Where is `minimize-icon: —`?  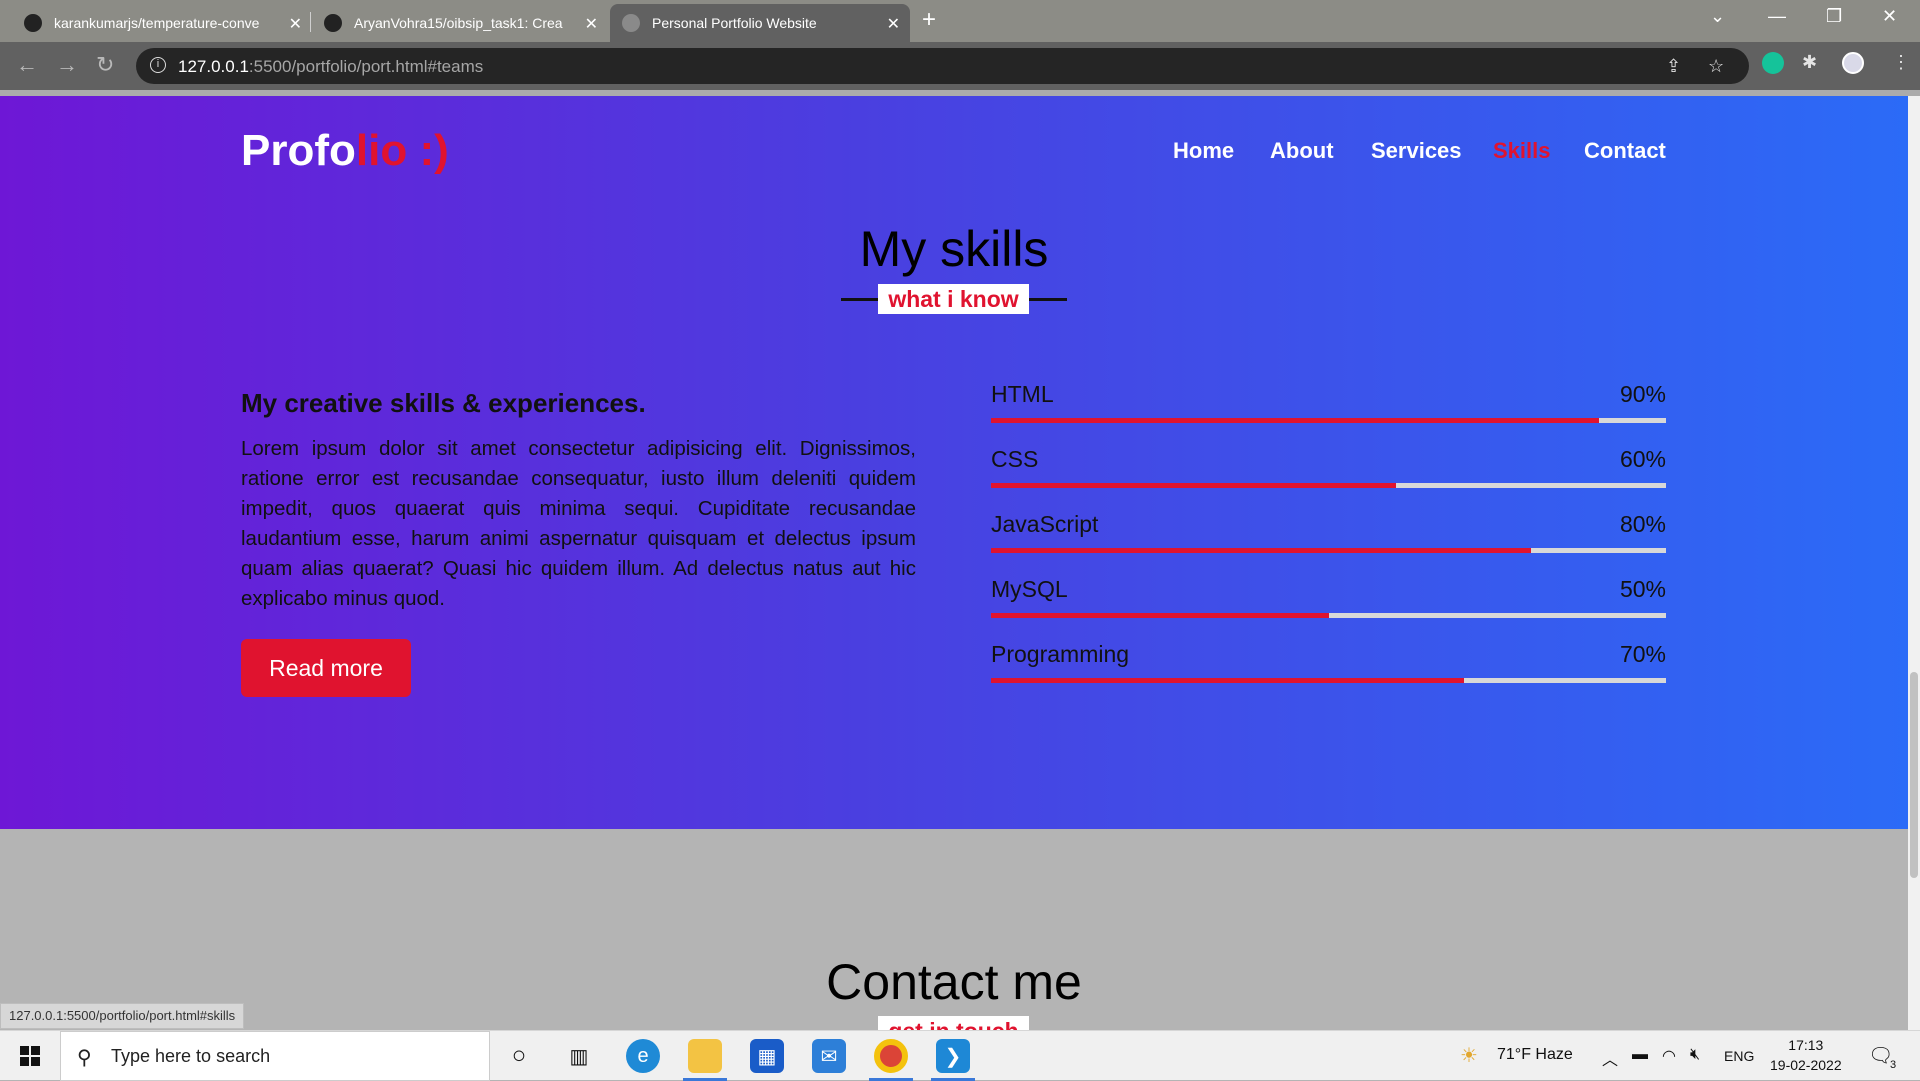
minimize-icon: — is located at coordinates (1777, 16).